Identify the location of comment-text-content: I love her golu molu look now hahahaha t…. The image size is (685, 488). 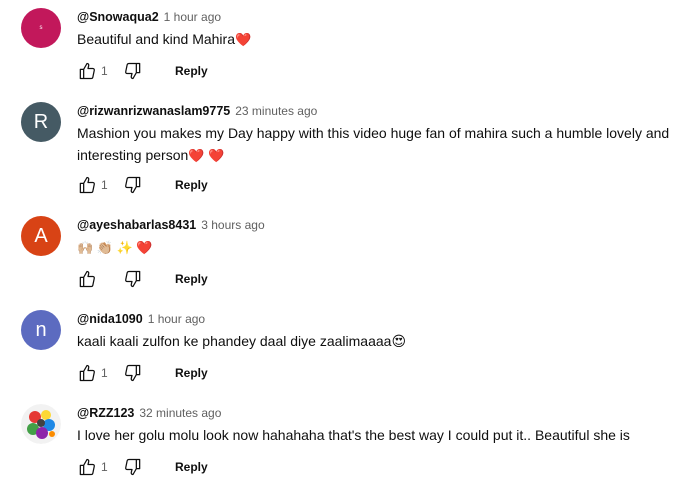
(353, 435).